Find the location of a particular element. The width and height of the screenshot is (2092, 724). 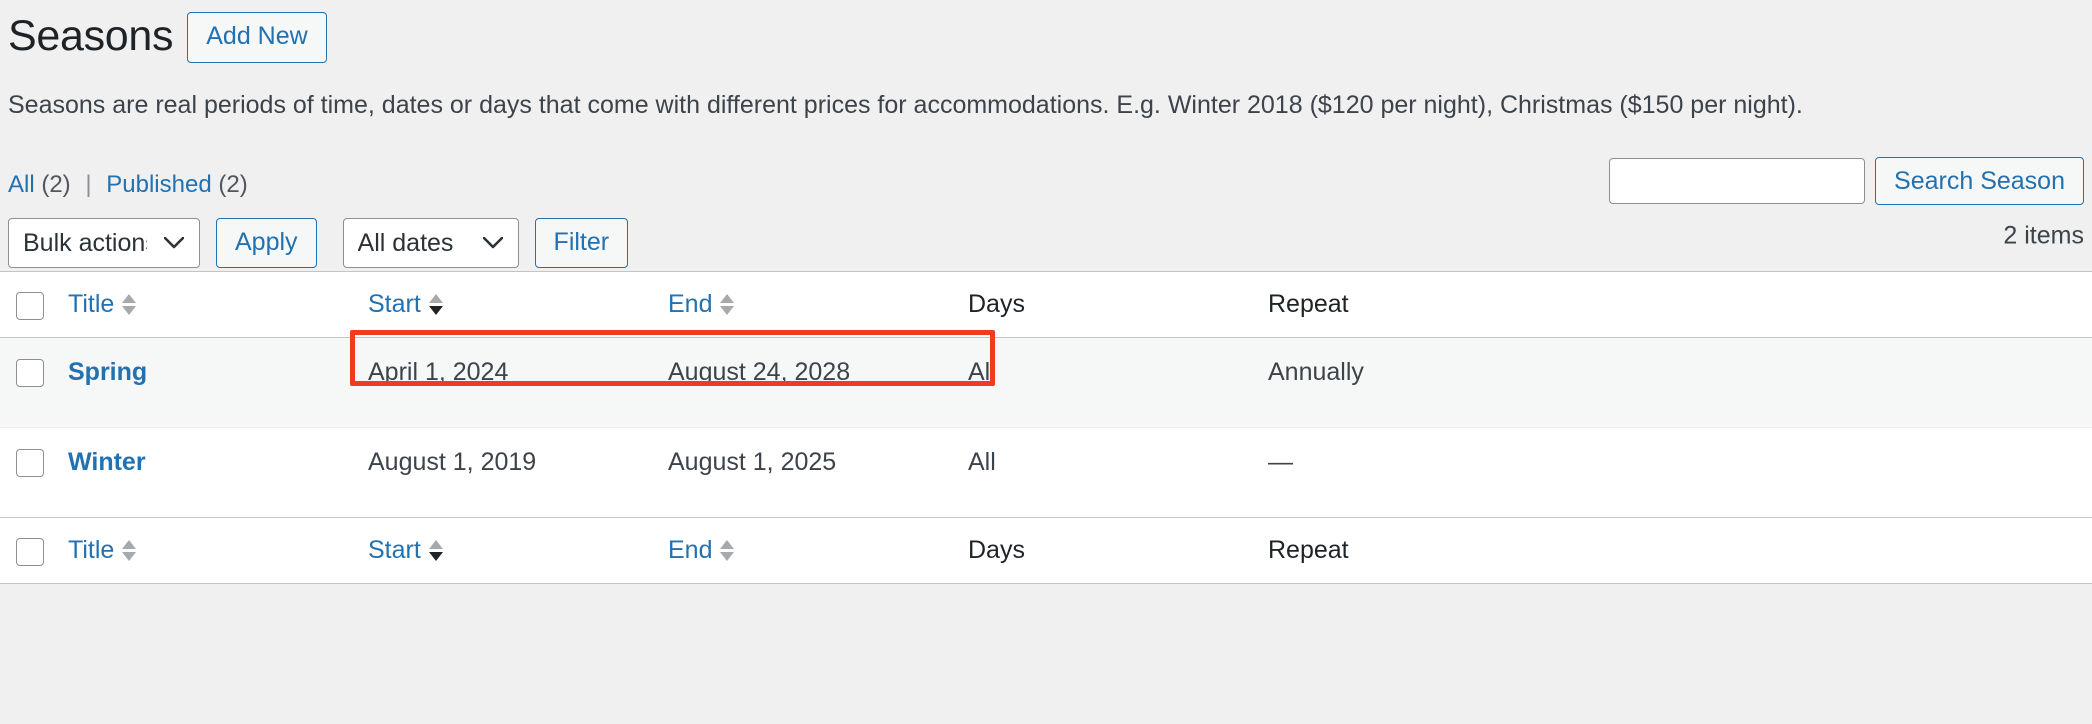

displaying-num: 2 items is located at coordinates (2043, 235).